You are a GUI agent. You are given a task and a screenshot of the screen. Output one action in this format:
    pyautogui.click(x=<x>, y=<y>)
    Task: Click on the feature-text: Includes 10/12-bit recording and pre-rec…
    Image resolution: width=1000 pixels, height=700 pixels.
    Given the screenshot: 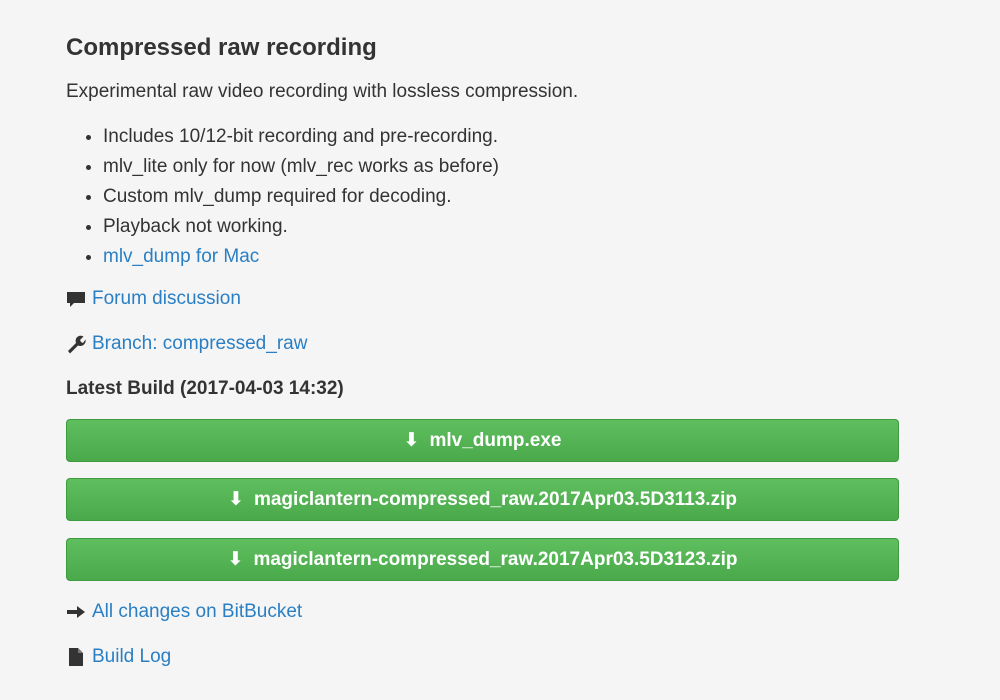 What is the action you would take?
    pyautogui.click(x=301, y=136)
    